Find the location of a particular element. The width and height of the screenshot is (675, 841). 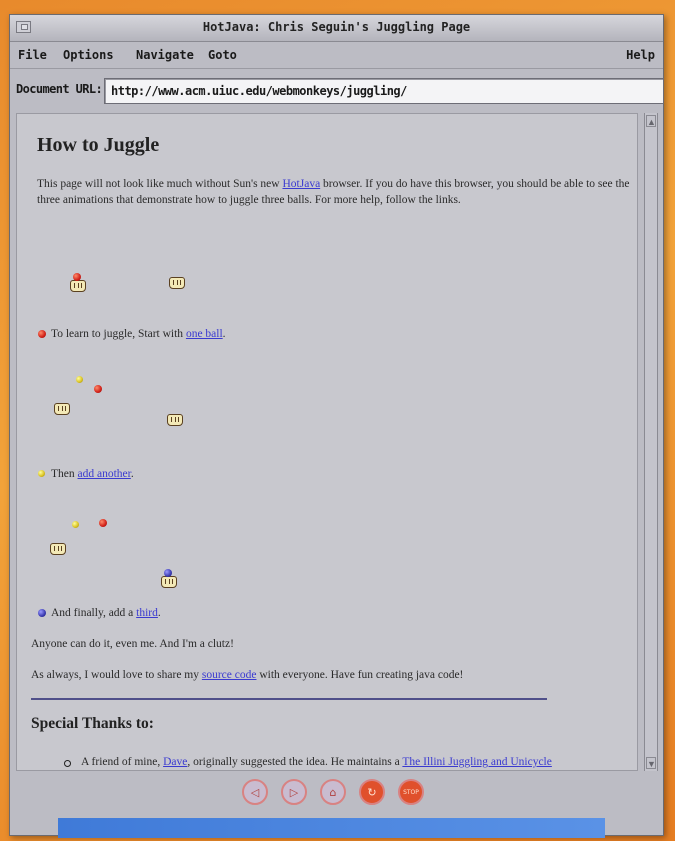

blue-ball-bullet-icon is located at coordinates (42, 613).